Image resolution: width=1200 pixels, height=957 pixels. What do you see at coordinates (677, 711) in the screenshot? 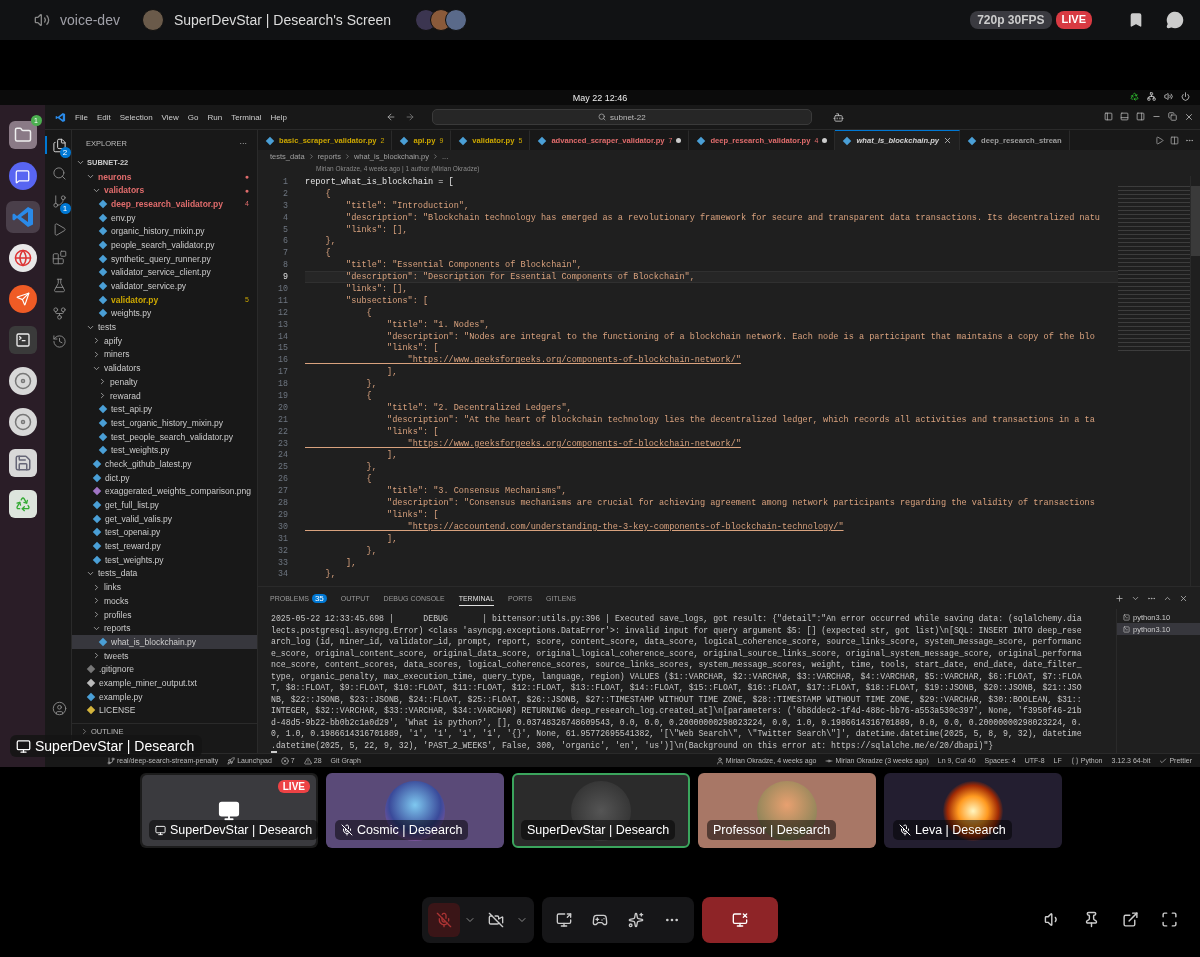
I see `terminal-line: INTEGER, $32::VARCHAR, $33::VARCHAR, $34::VARCHAR) RETURNING deep_research_log.created_at]\n[parameters: ('6b8ddec2-1f4d-488c-bb76-a553a530c397', None, 'f3950f46-21b` at bounding box center [677, 711].